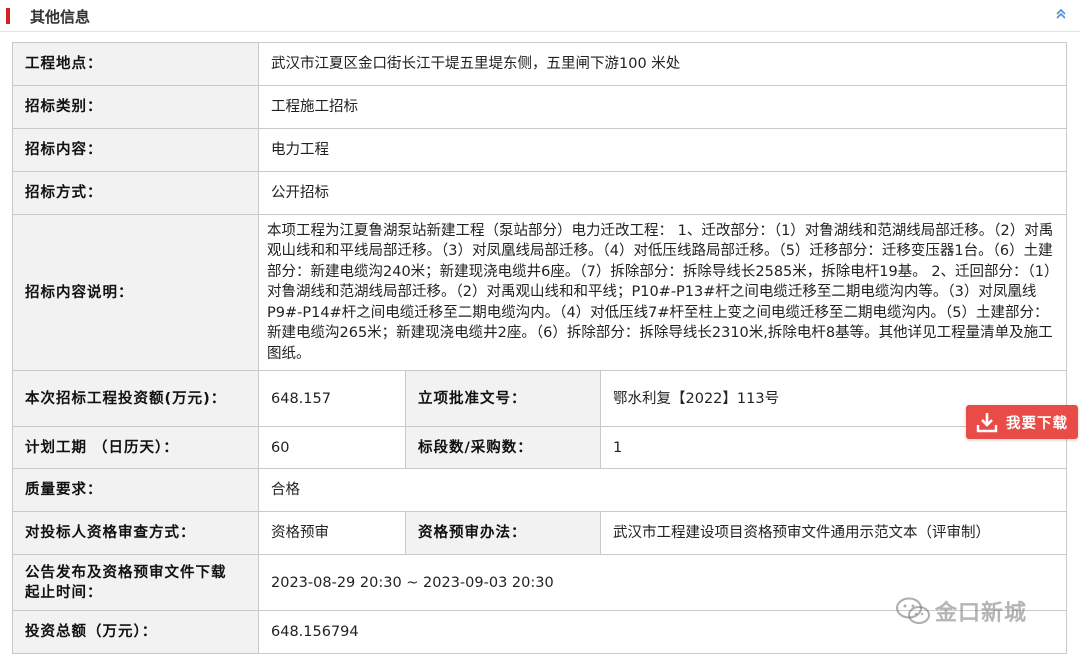 The height and width of the screenshot is (659, 1080). Describe the element at coordinates (833, 533) in the screenshot. I see `prequal-method-value: 武汉市工程建设项目资格预审文件通用示范文本（评审制）` at that location.